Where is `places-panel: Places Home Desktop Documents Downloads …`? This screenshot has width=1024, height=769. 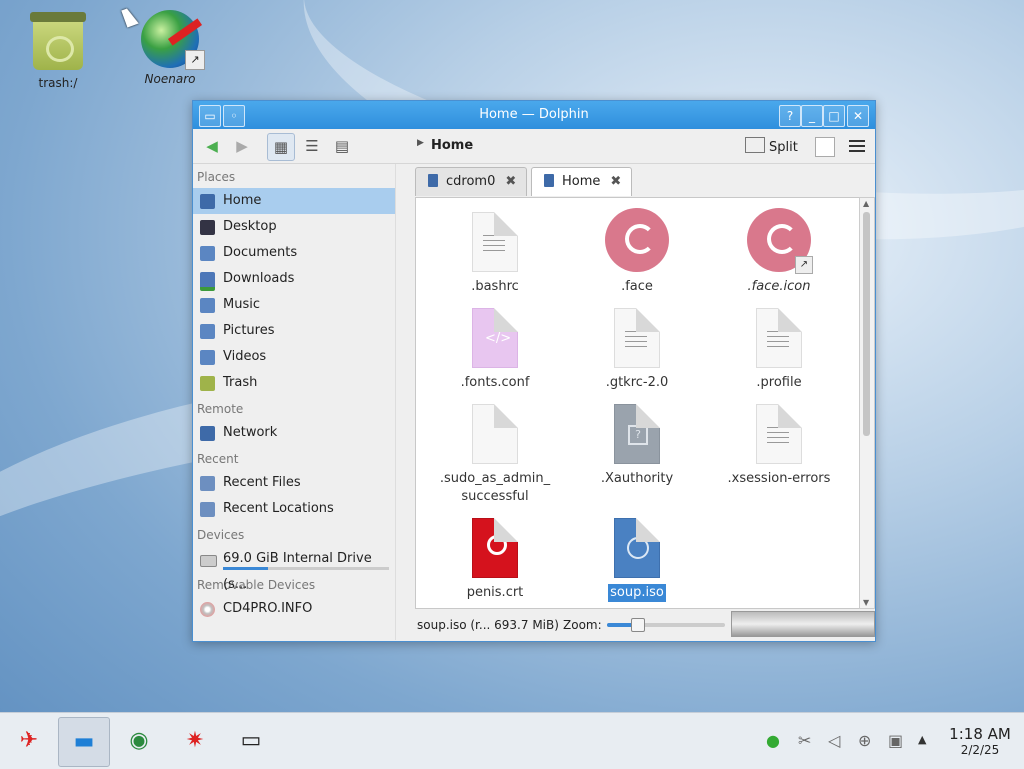
places-panel: Places Home Desktop Documents Downloads … is located at coordinates (294, 402).